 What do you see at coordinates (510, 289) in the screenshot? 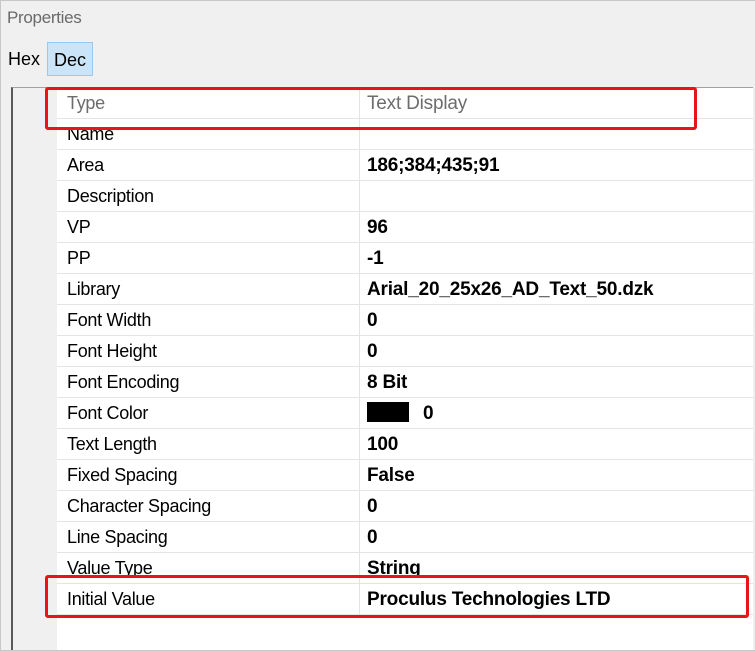
I see `property-value: Arial_20_25x26_AD_Text_50.dzk` at bounding box center [510, 289].